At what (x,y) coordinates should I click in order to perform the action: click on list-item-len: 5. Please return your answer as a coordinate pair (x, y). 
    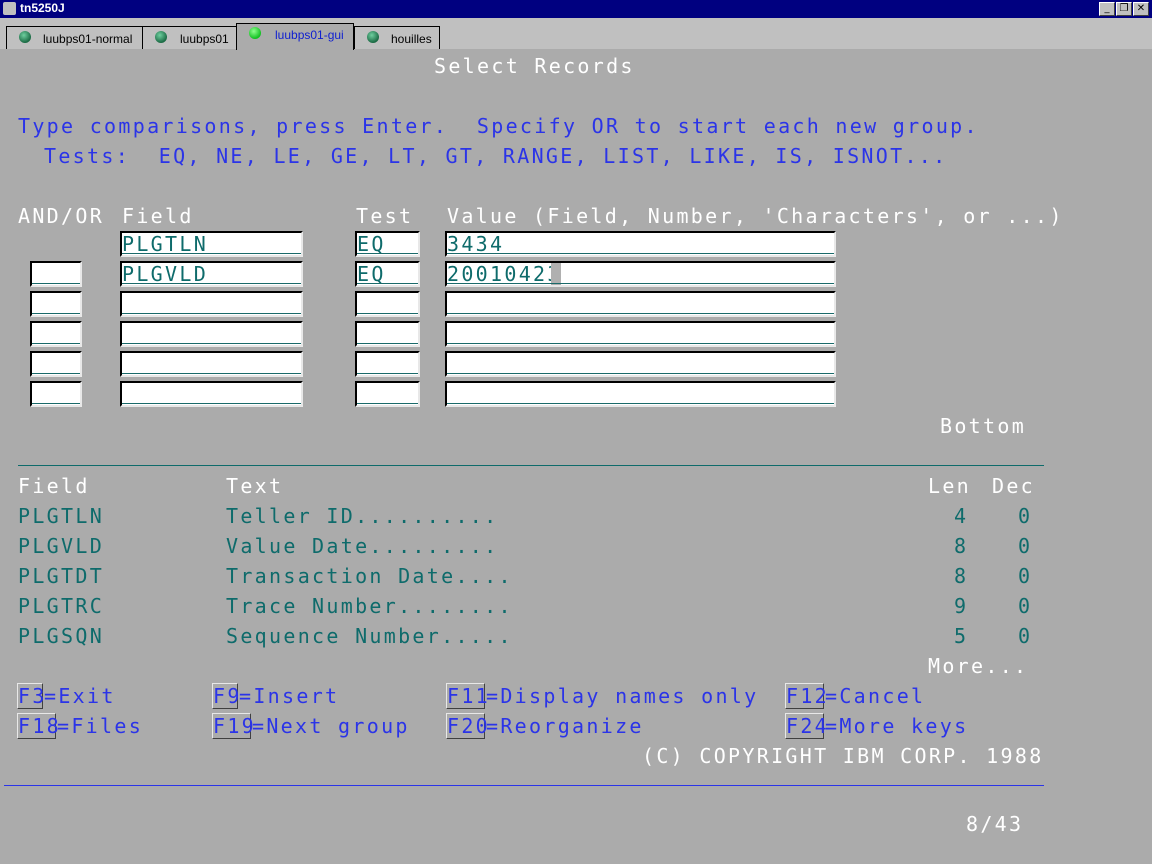
    Looking at the image, I should click on (961, 636).